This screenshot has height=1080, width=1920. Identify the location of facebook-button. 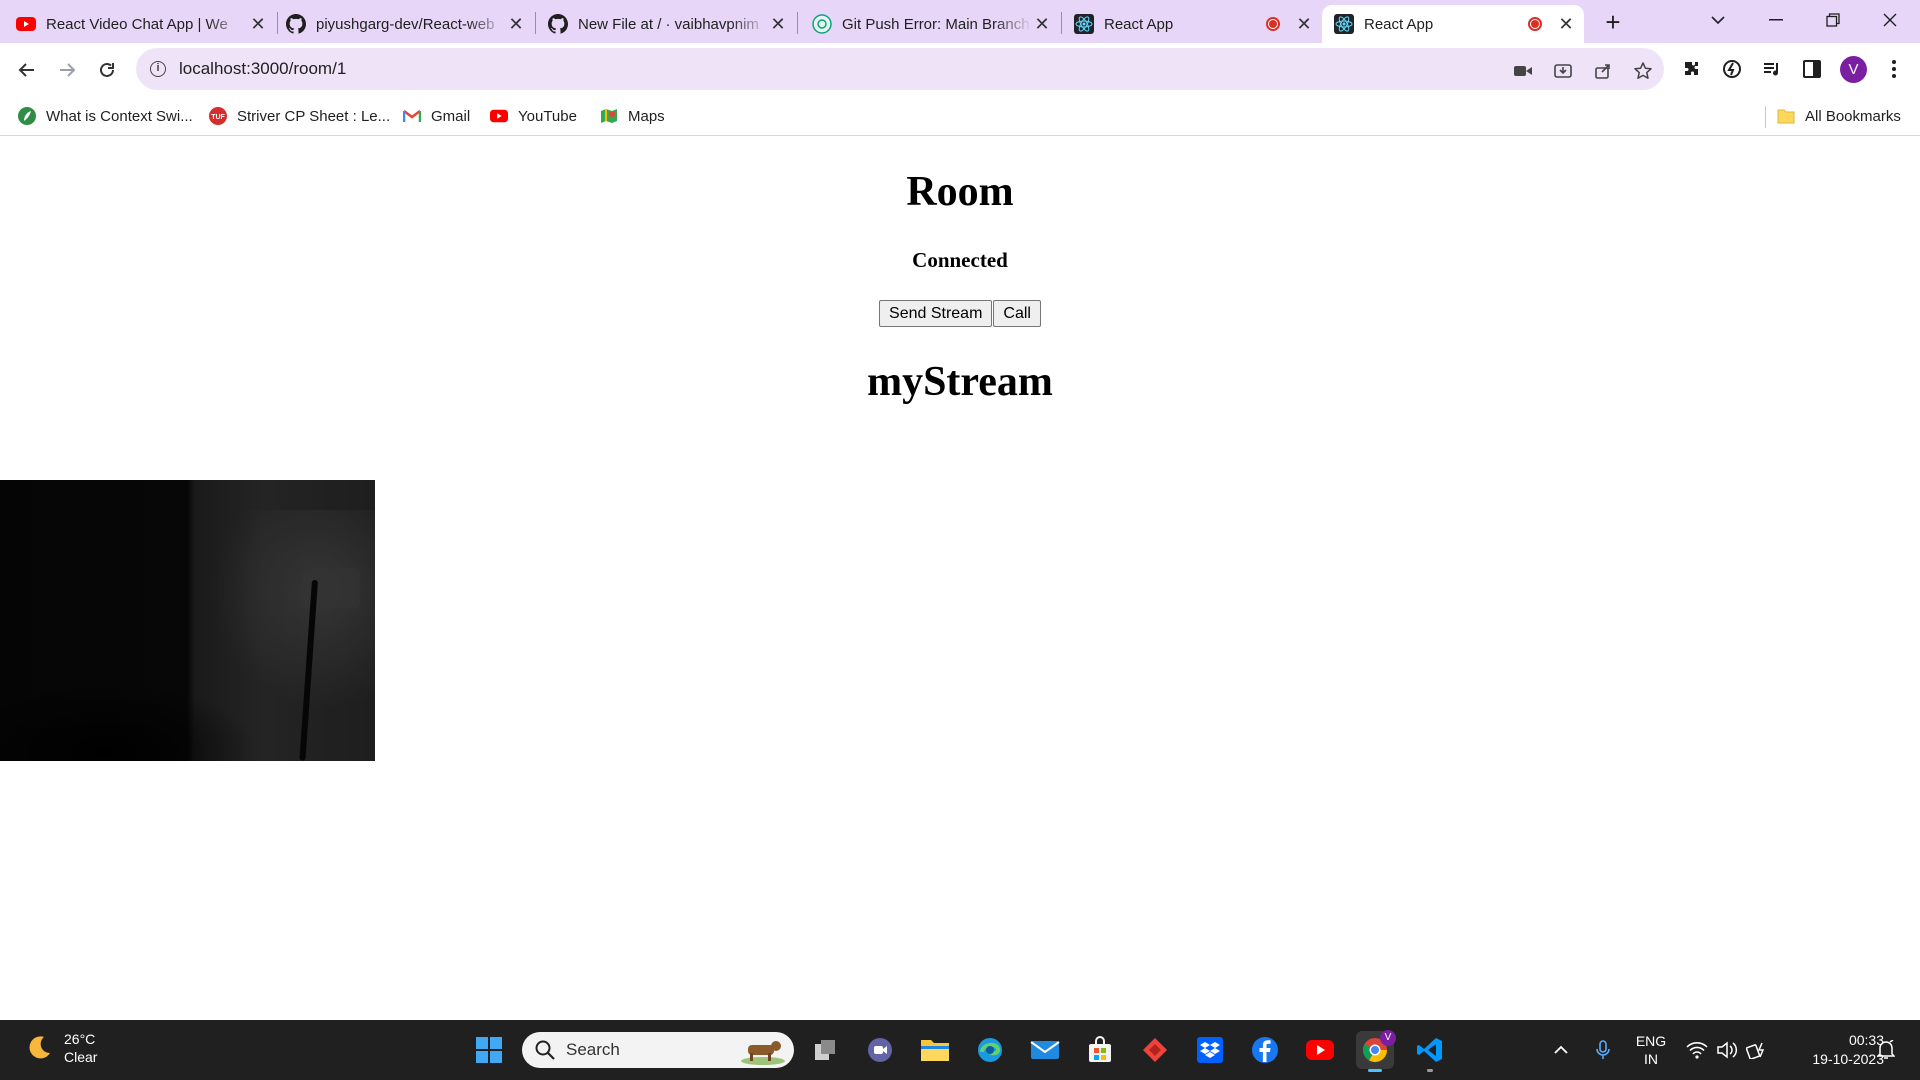
(1265, 1050).